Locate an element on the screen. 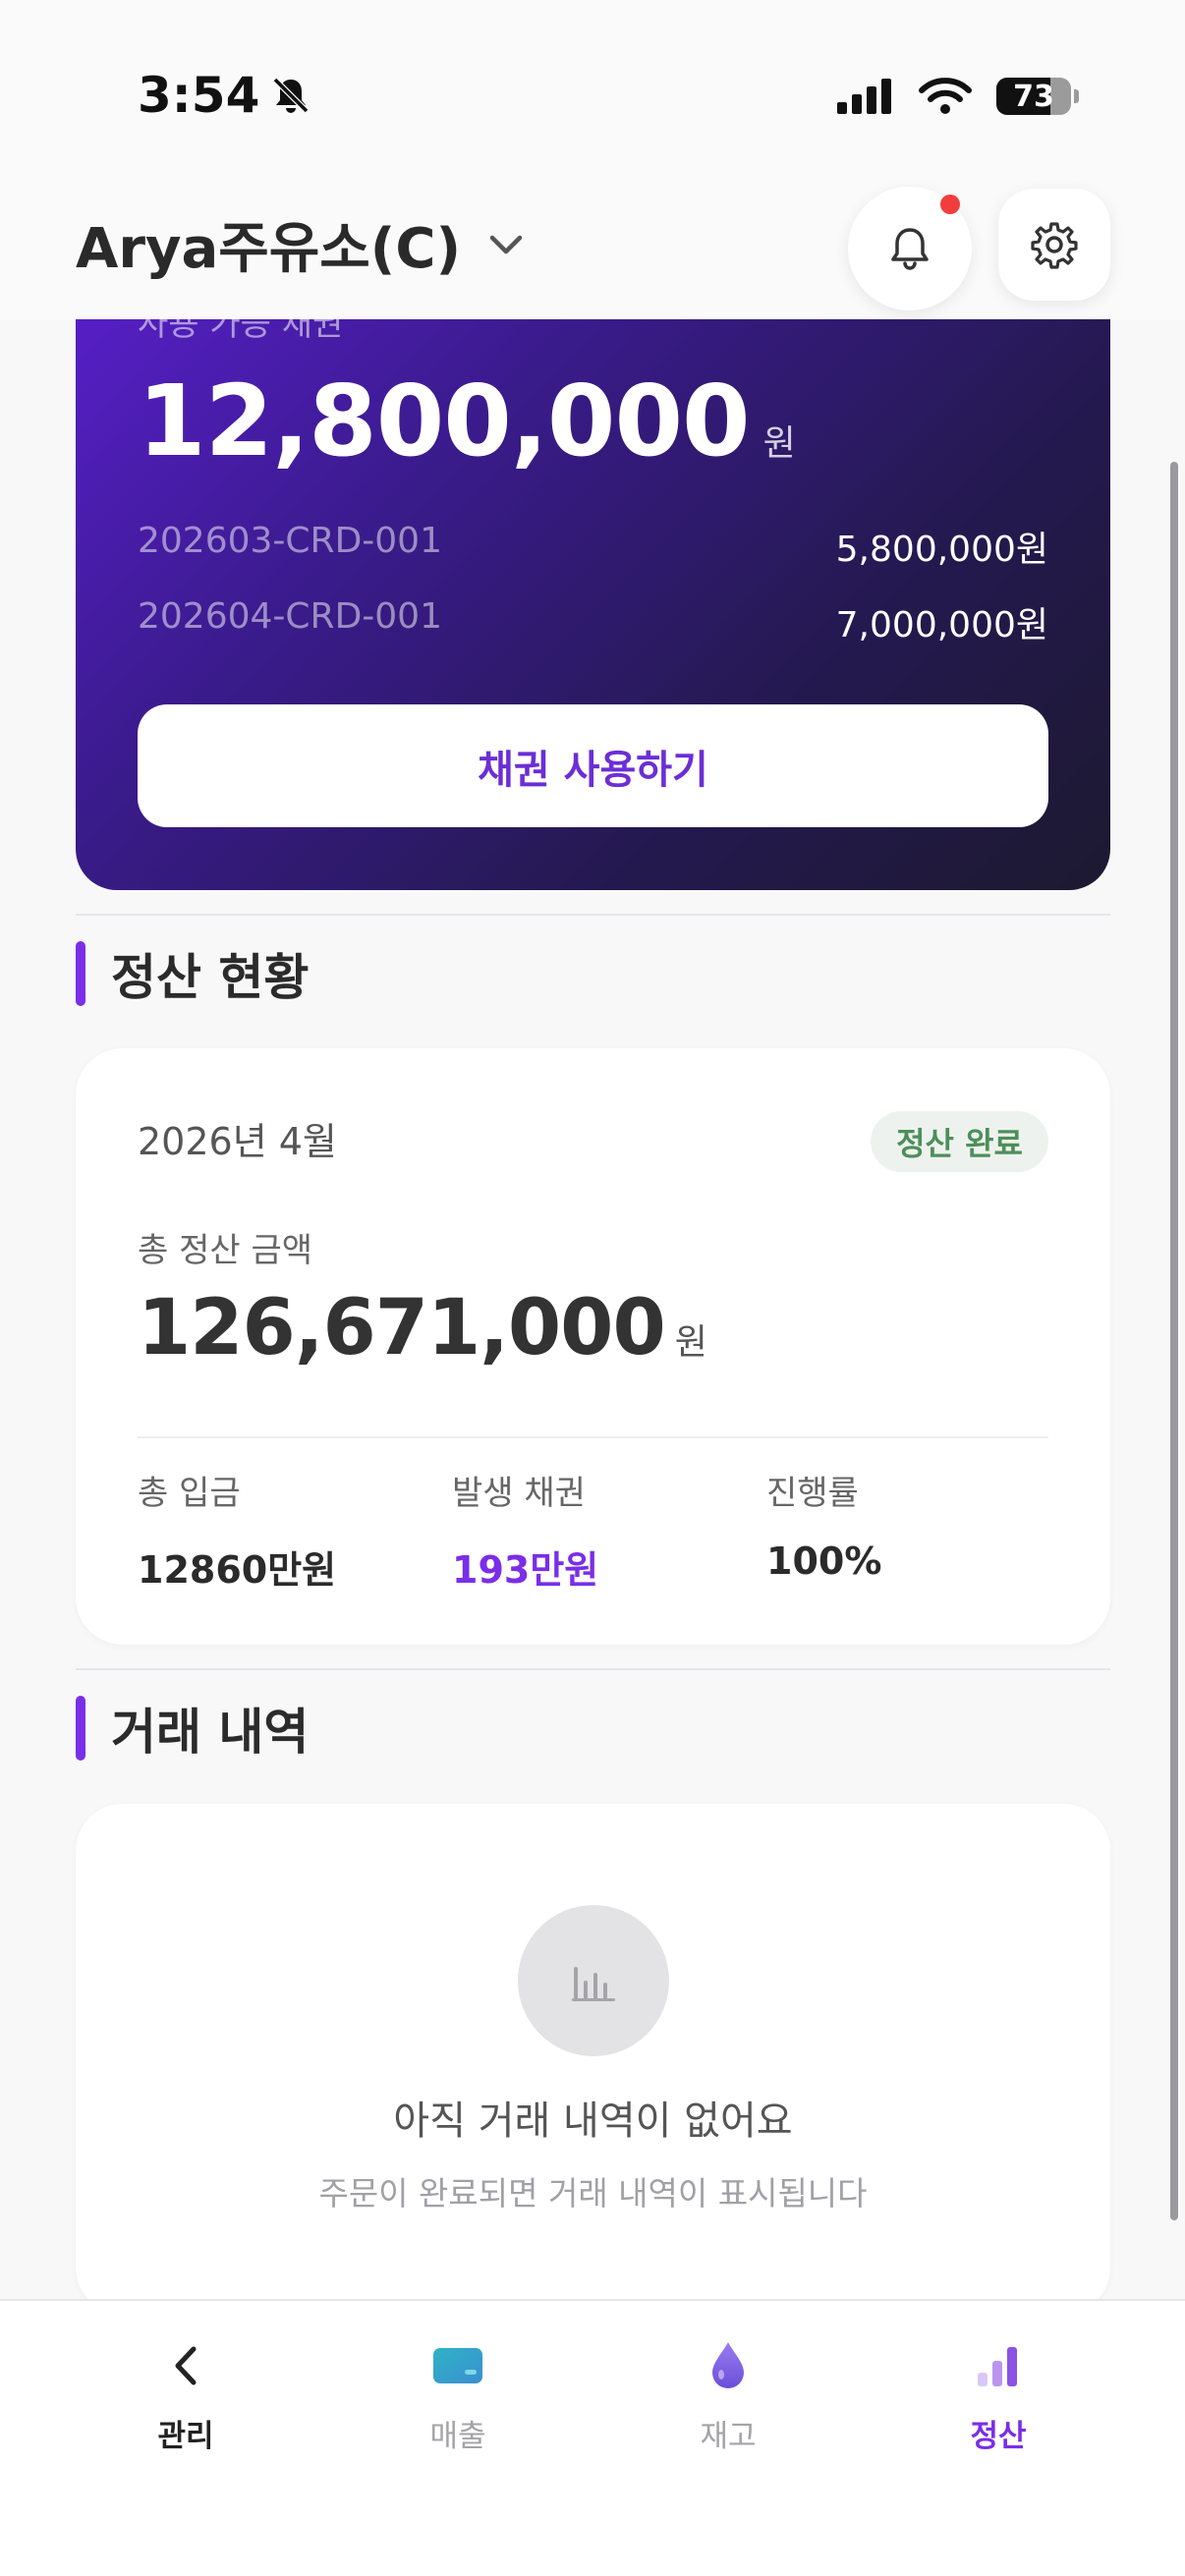 Image resolution: width=1185 pixels, height=2576 pixels. status-badge: 정산 완료 is located at coordinates (960, 1141).